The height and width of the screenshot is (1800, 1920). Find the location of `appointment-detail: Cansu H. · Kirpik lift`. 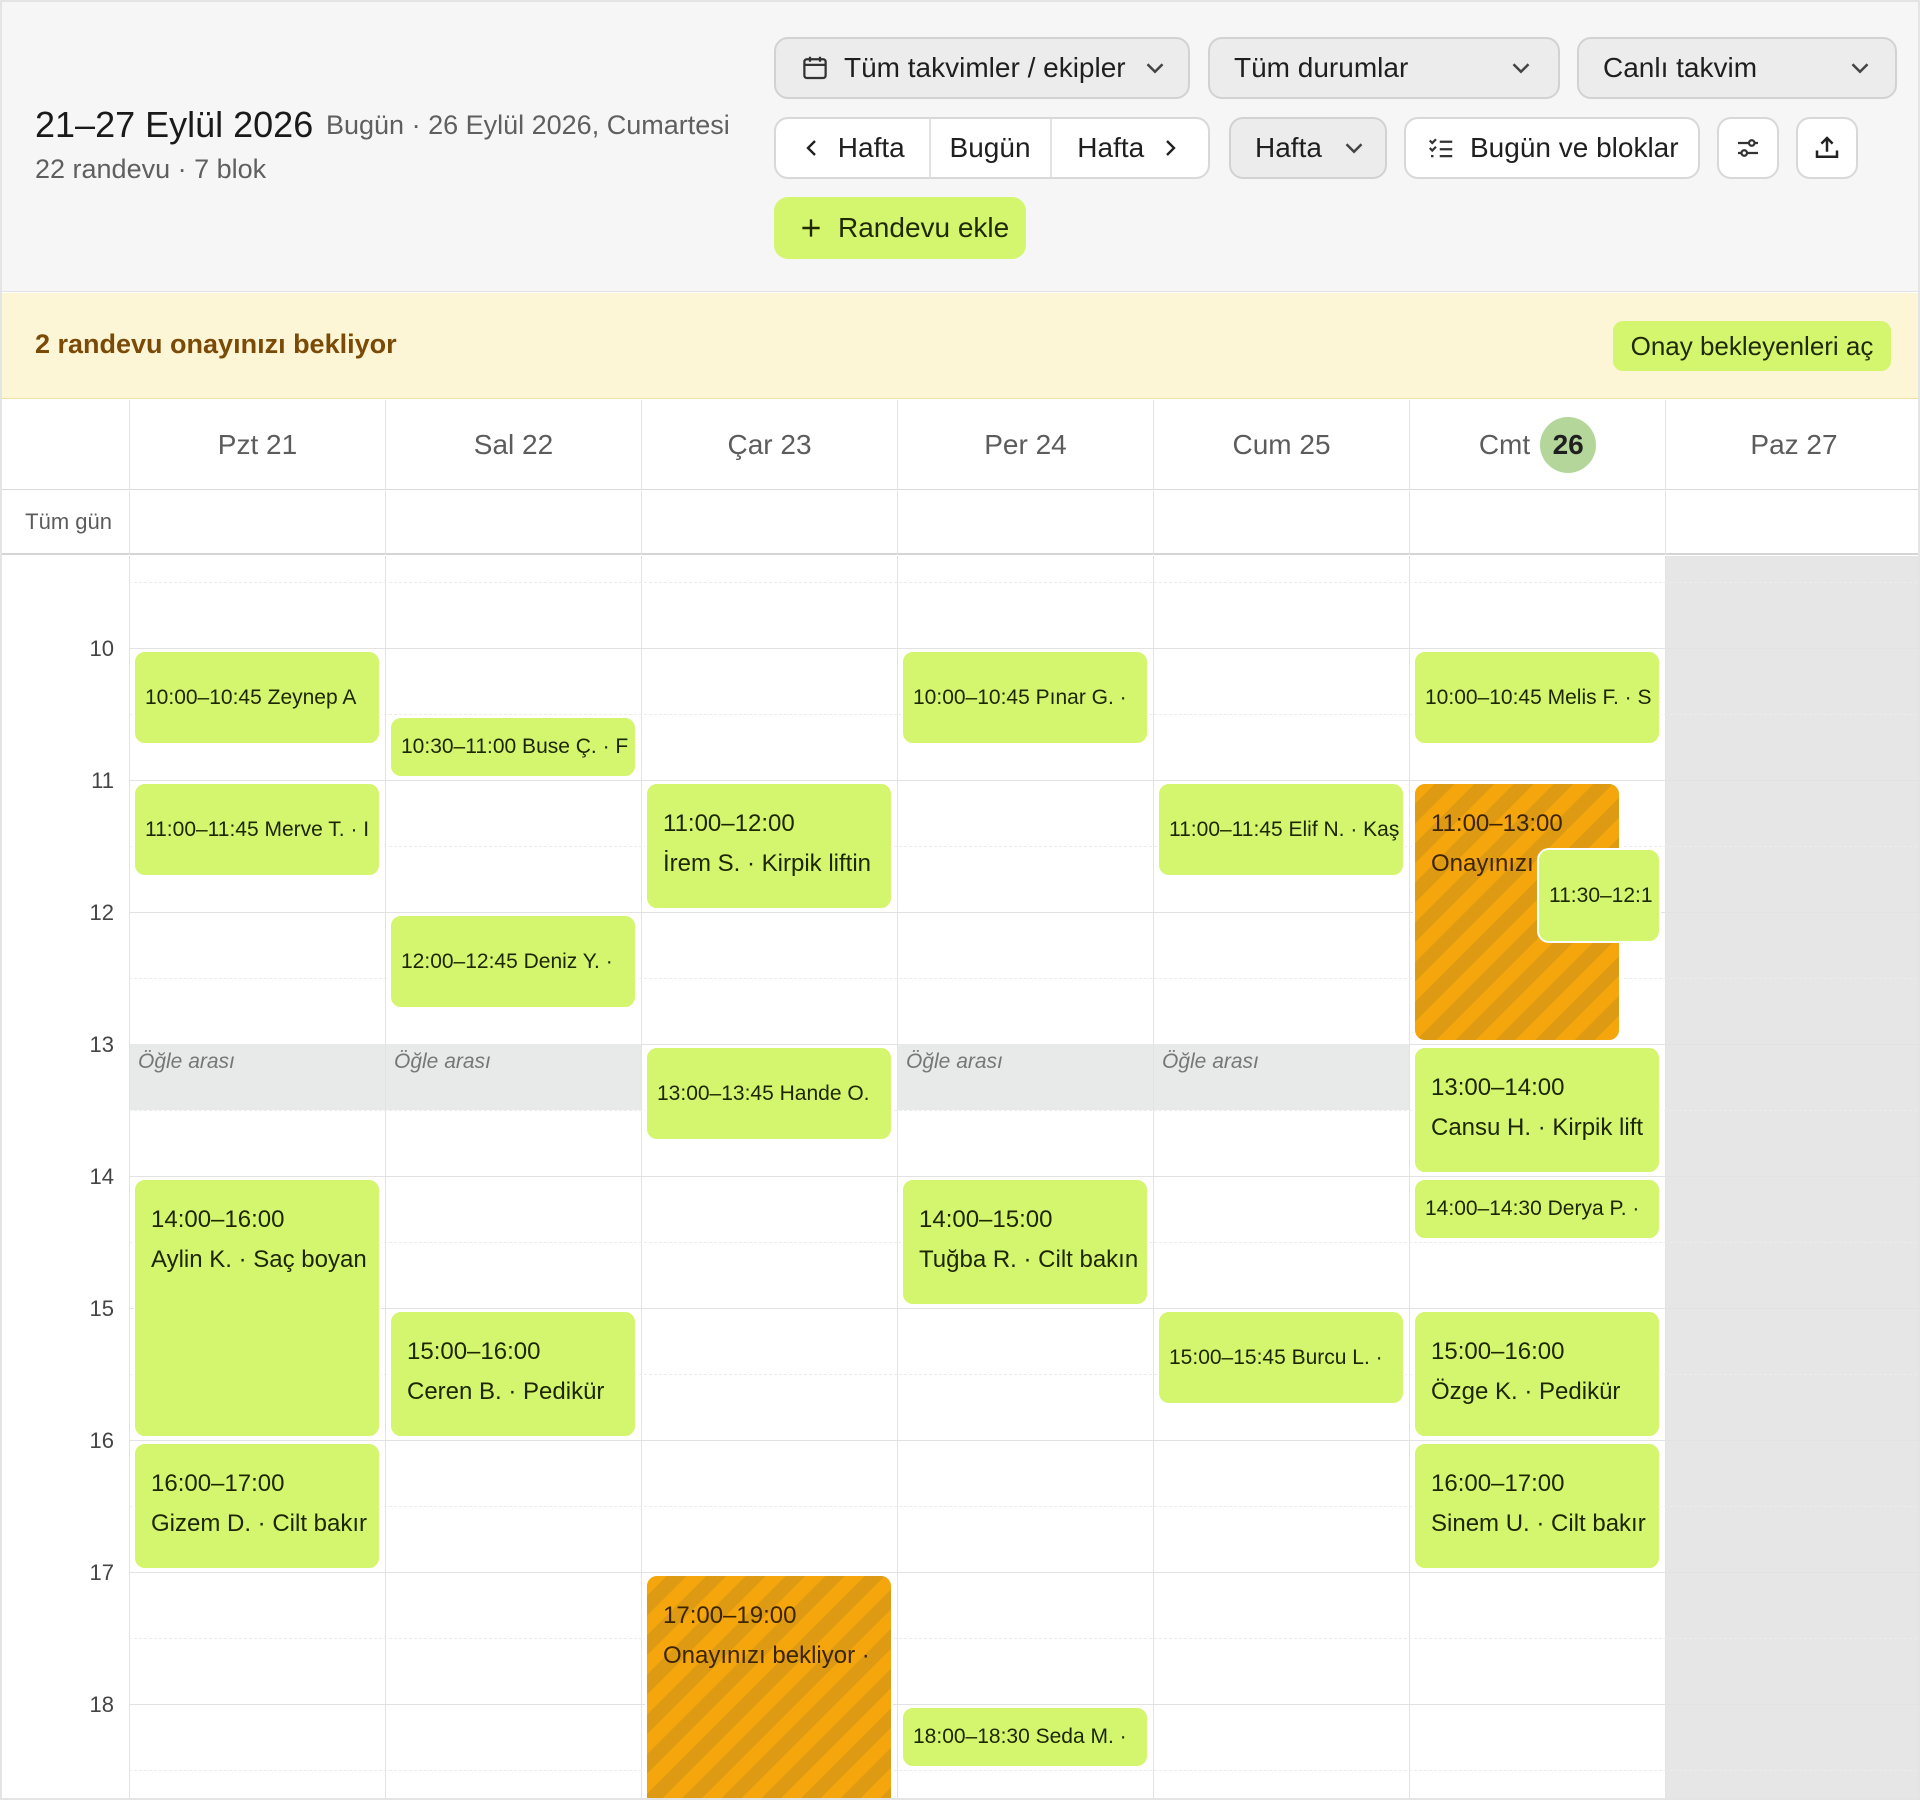

appointment-detail: Cansu H. · Kirpik lift is located at coordinates (1537, 1127).